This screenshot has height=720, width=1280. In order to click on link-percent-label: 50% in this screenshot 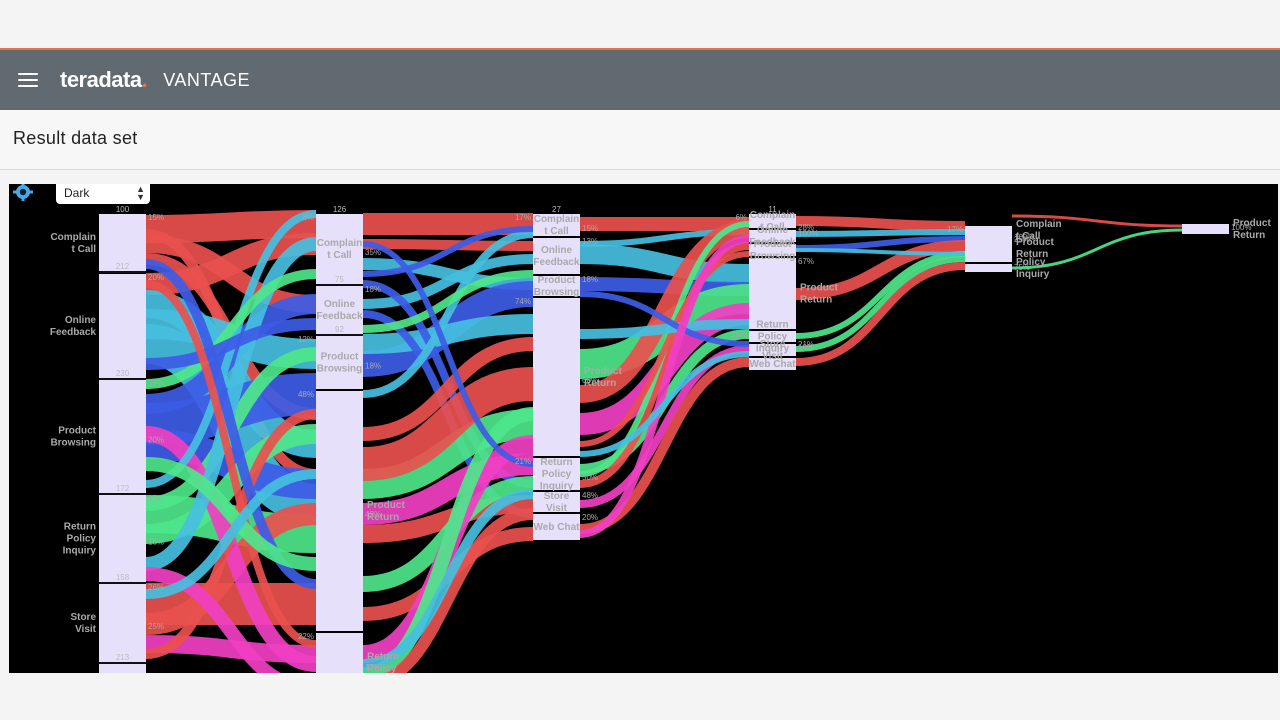, I will do `click(590, 477)`.